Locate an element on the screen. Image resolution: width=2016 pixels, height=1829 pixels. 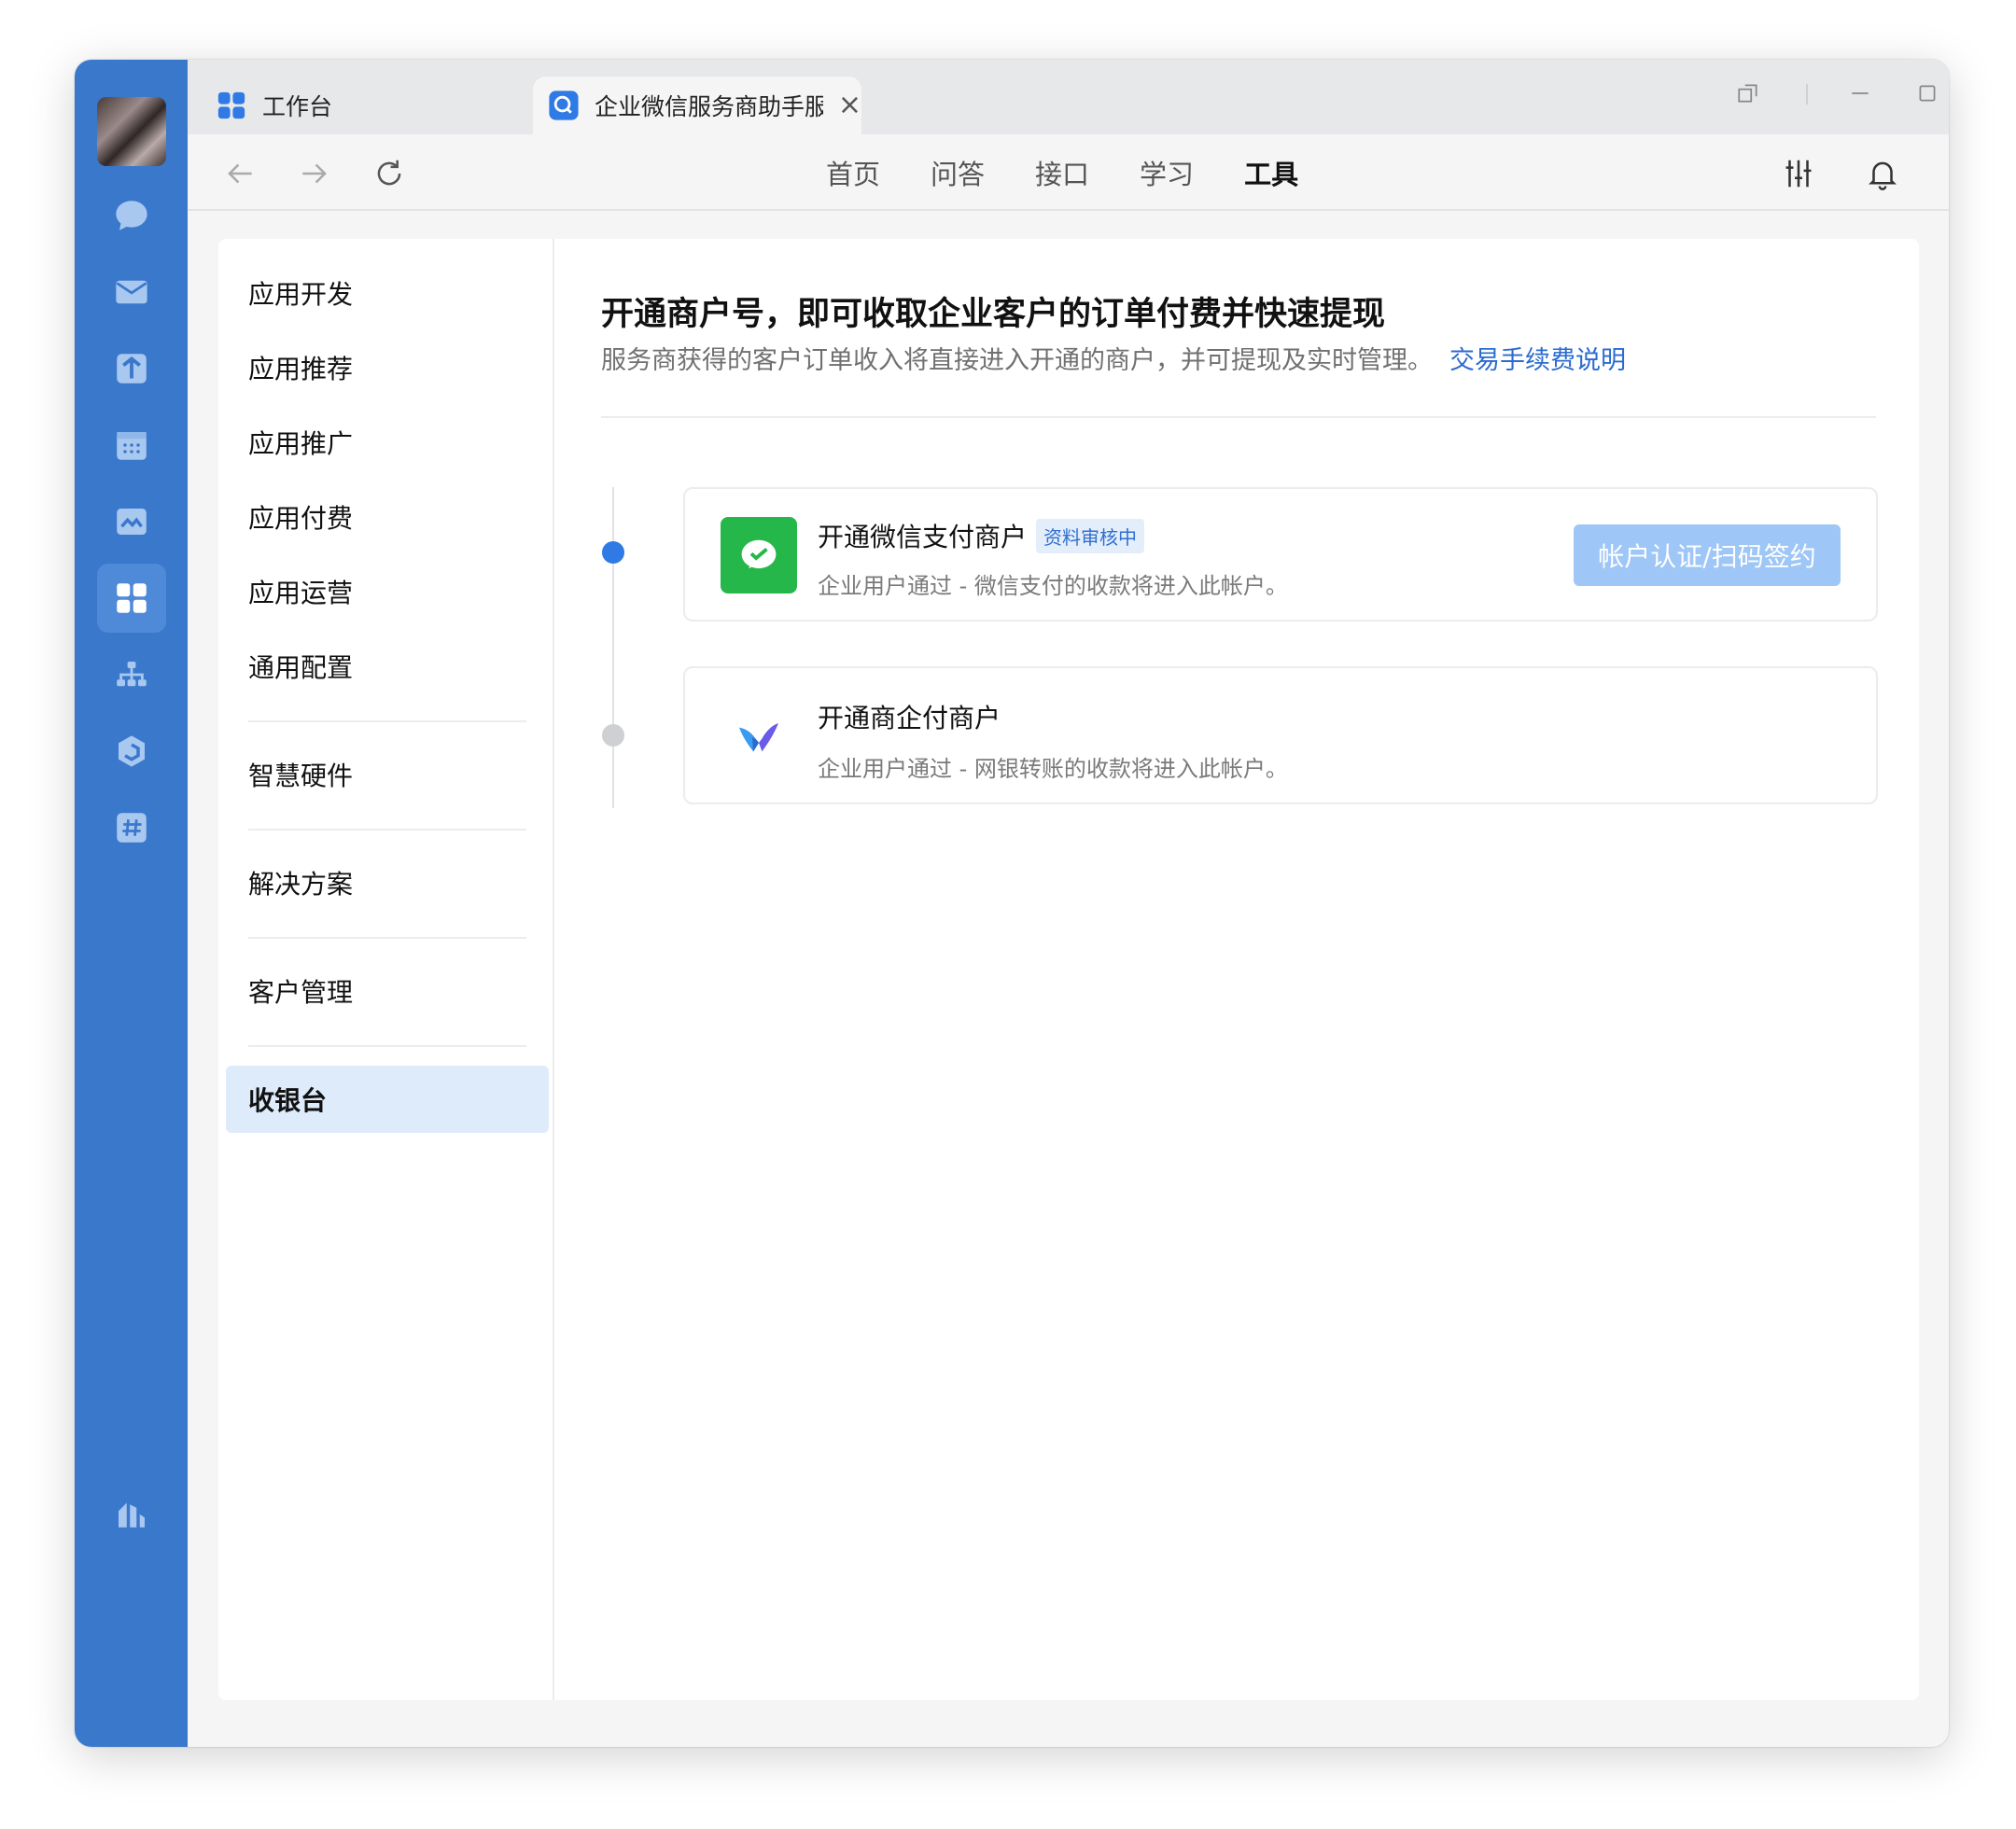
apps-cube-icon is located at coordinates (131, 752).